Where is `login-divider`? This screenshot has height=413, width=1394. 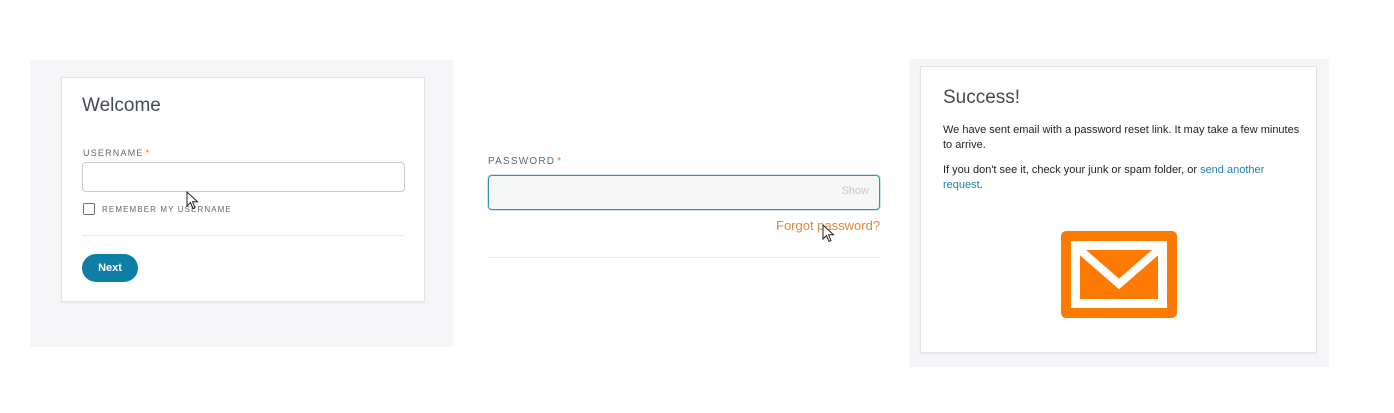 login-divider is located at coordinates (243, 235).